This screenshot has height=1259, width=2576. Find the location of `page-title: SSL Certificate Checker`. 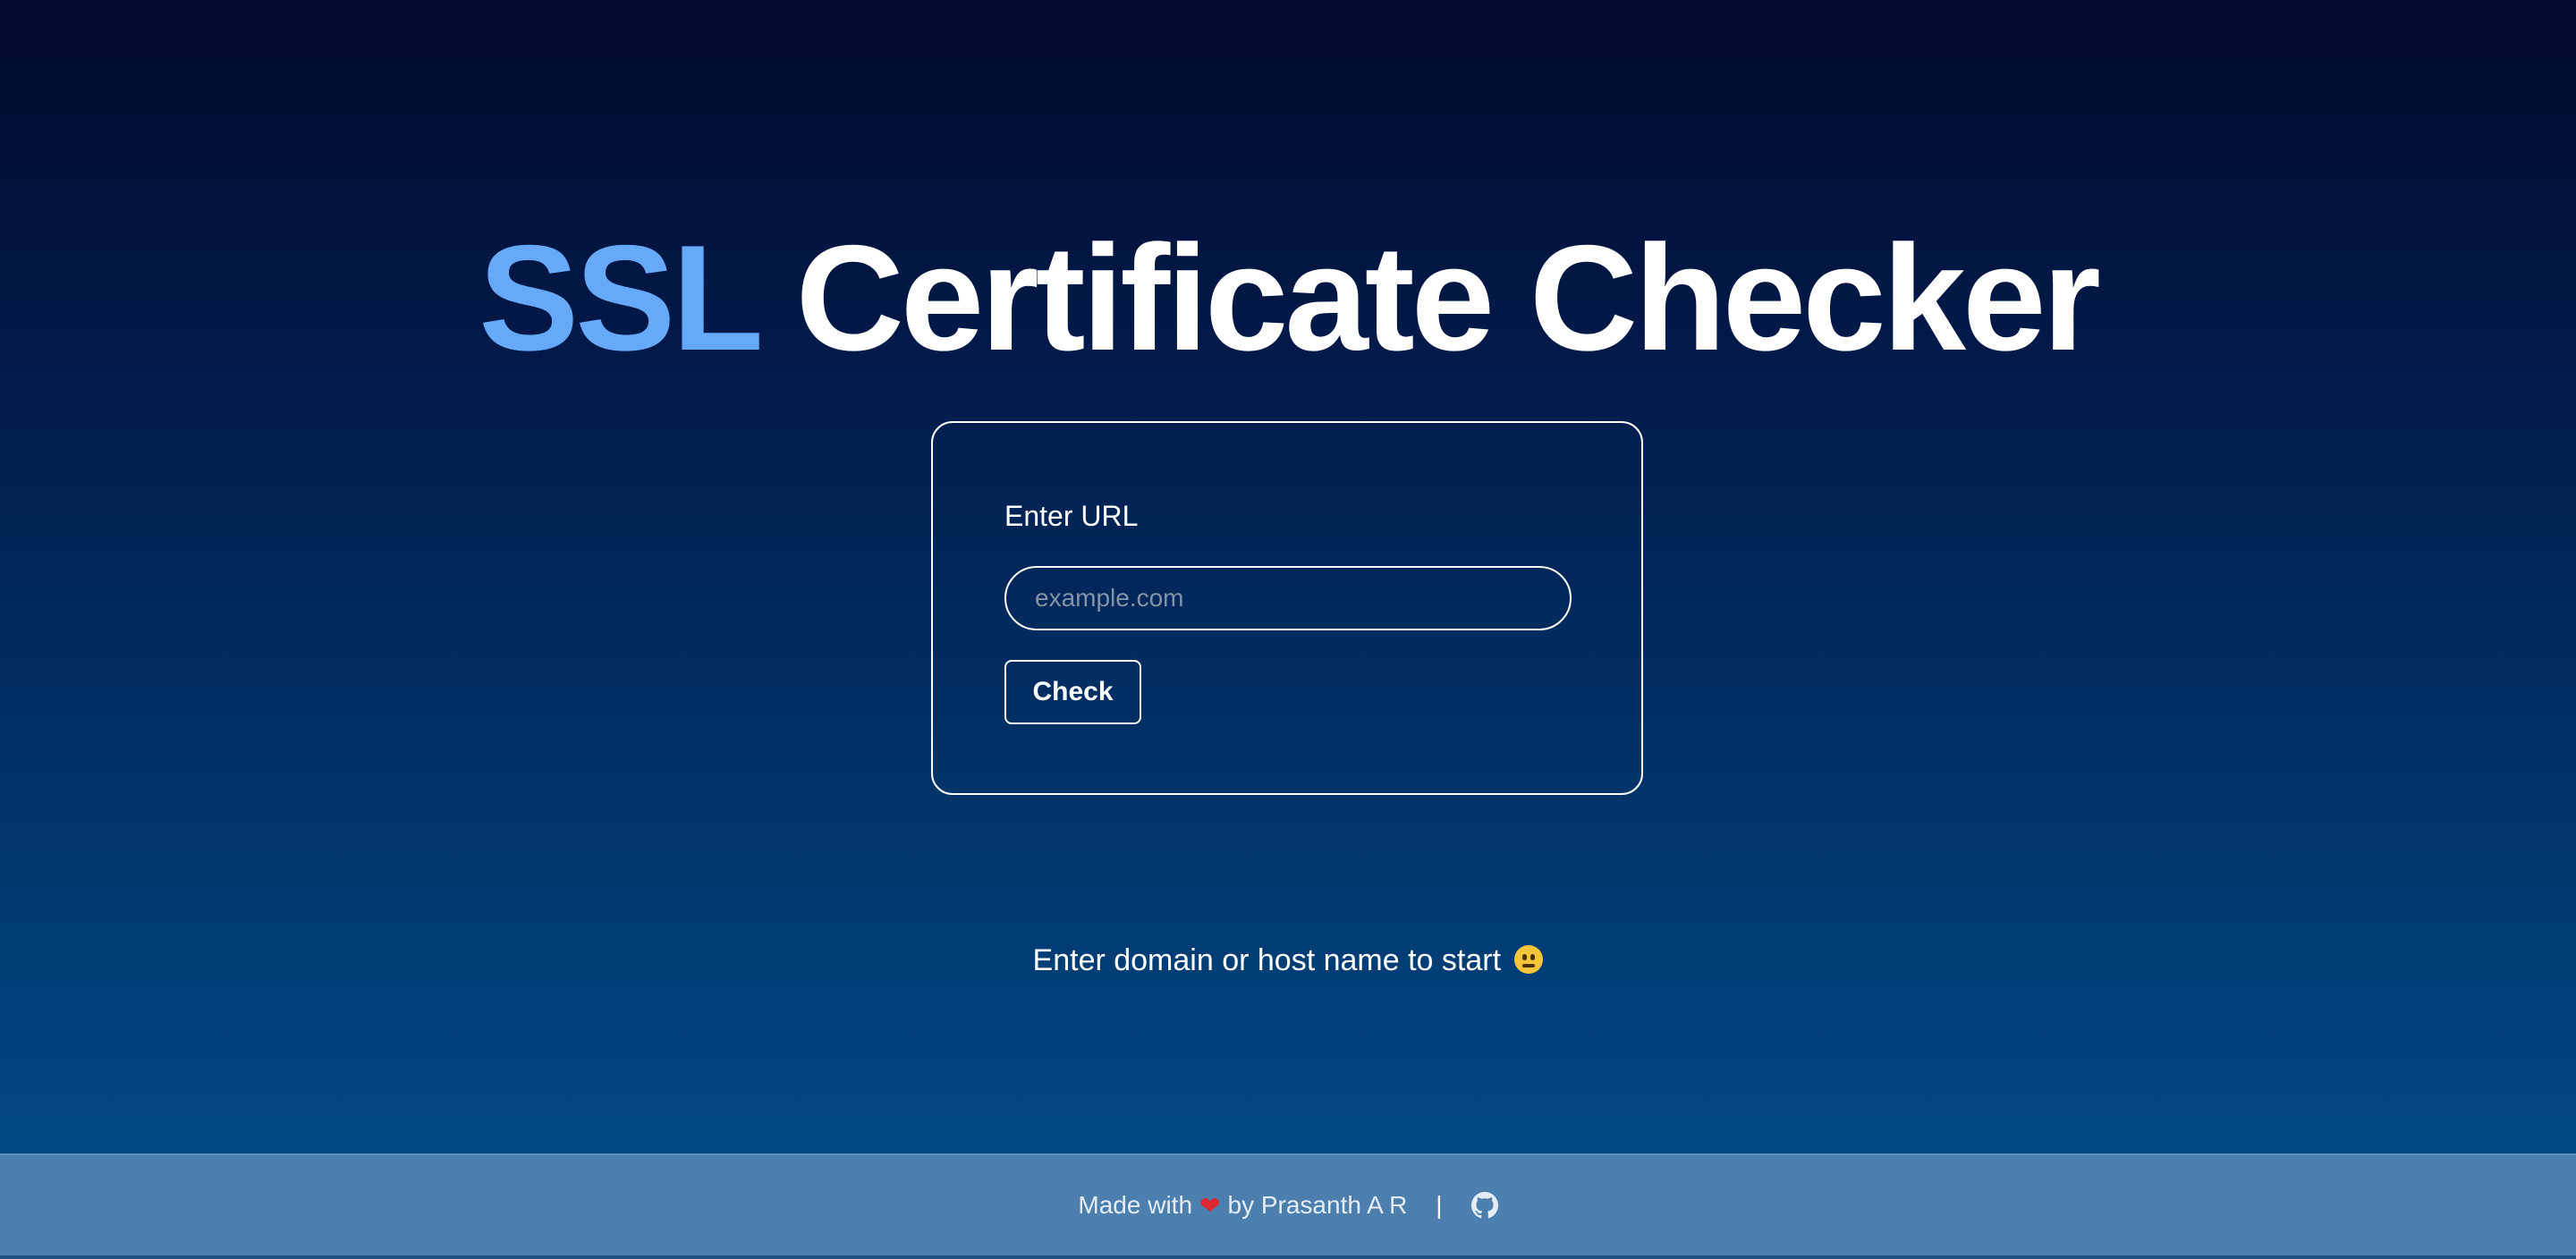

page-title: SSL Certificate Checker is located at coordinates (1288, 297).